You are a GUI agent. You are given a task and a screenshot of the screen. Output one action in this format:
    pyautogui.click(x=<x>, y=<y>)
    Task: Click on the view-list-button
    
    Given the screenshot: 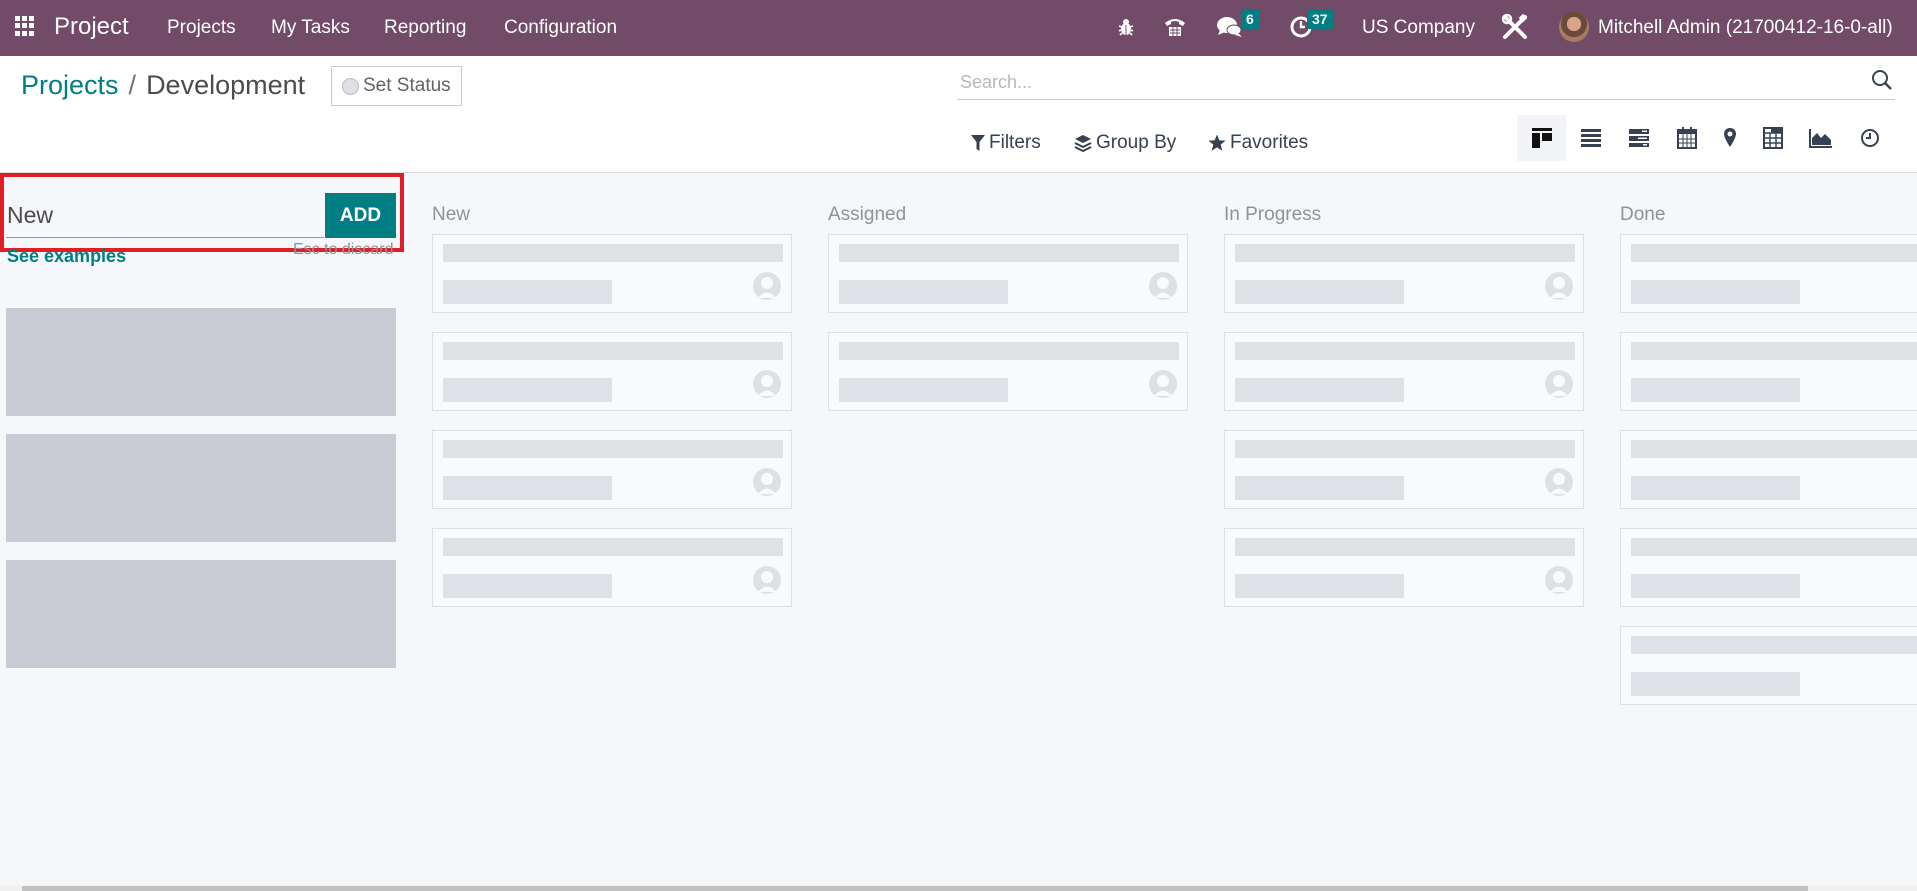 What is the action you would take?
    pyautogui.click(x=1590, y=138)
    